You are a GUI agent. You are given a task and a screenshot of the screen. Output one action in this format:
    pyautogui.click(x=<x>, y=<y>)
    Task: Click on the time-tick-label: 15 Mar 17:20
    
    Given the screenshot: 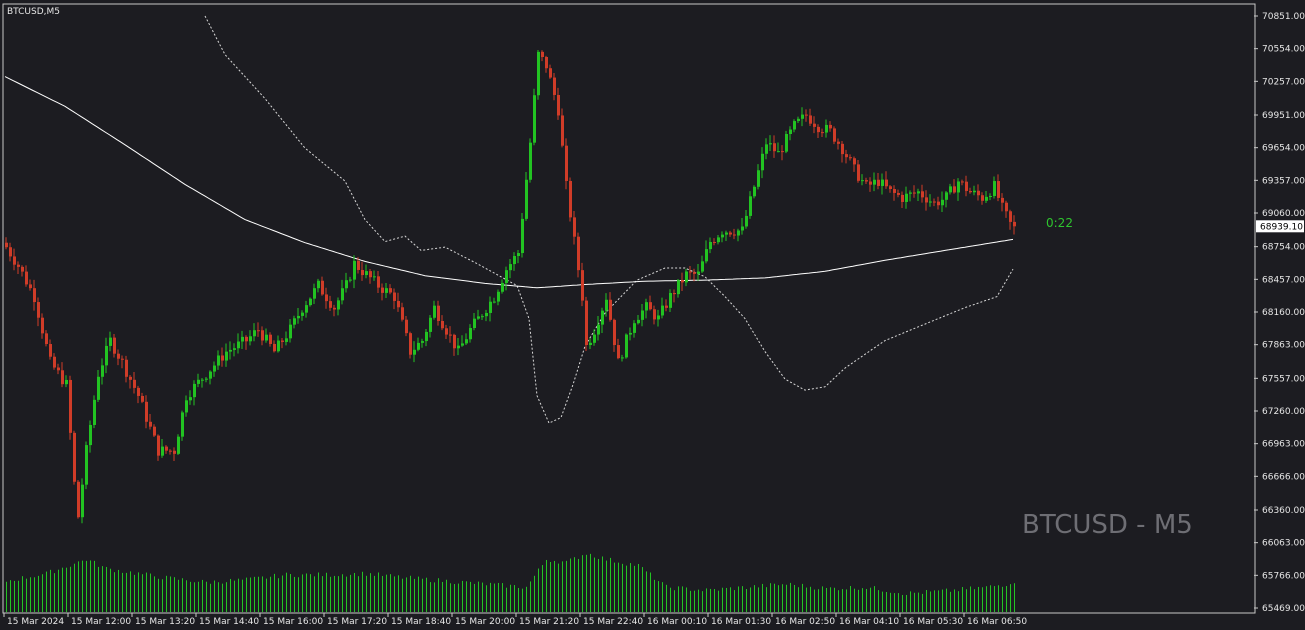 What is the action you would take?
    pyautogui.click(x=357, y=622)
    